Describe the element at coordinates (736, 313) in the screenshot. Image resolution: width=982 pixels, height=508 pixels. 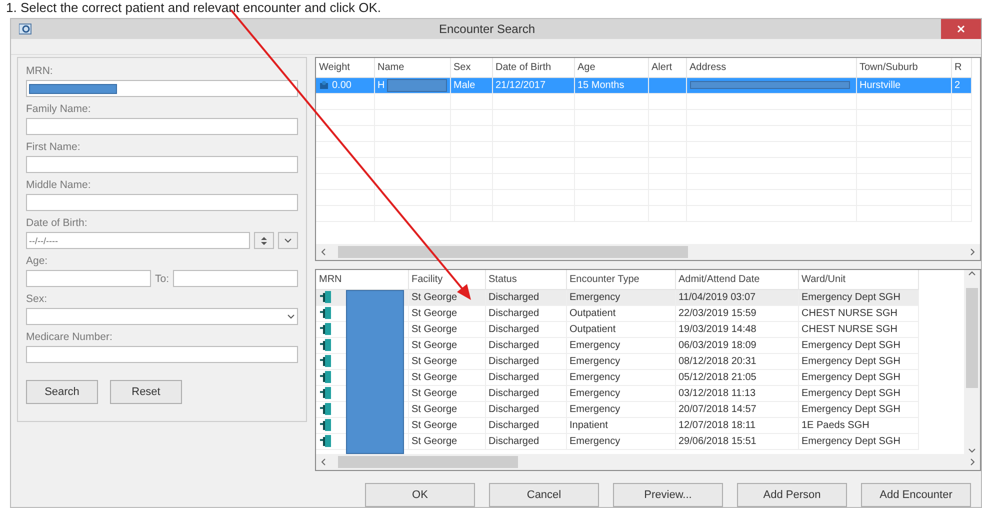
I see `table-cell: 22/03/2019 15:59` at that location.